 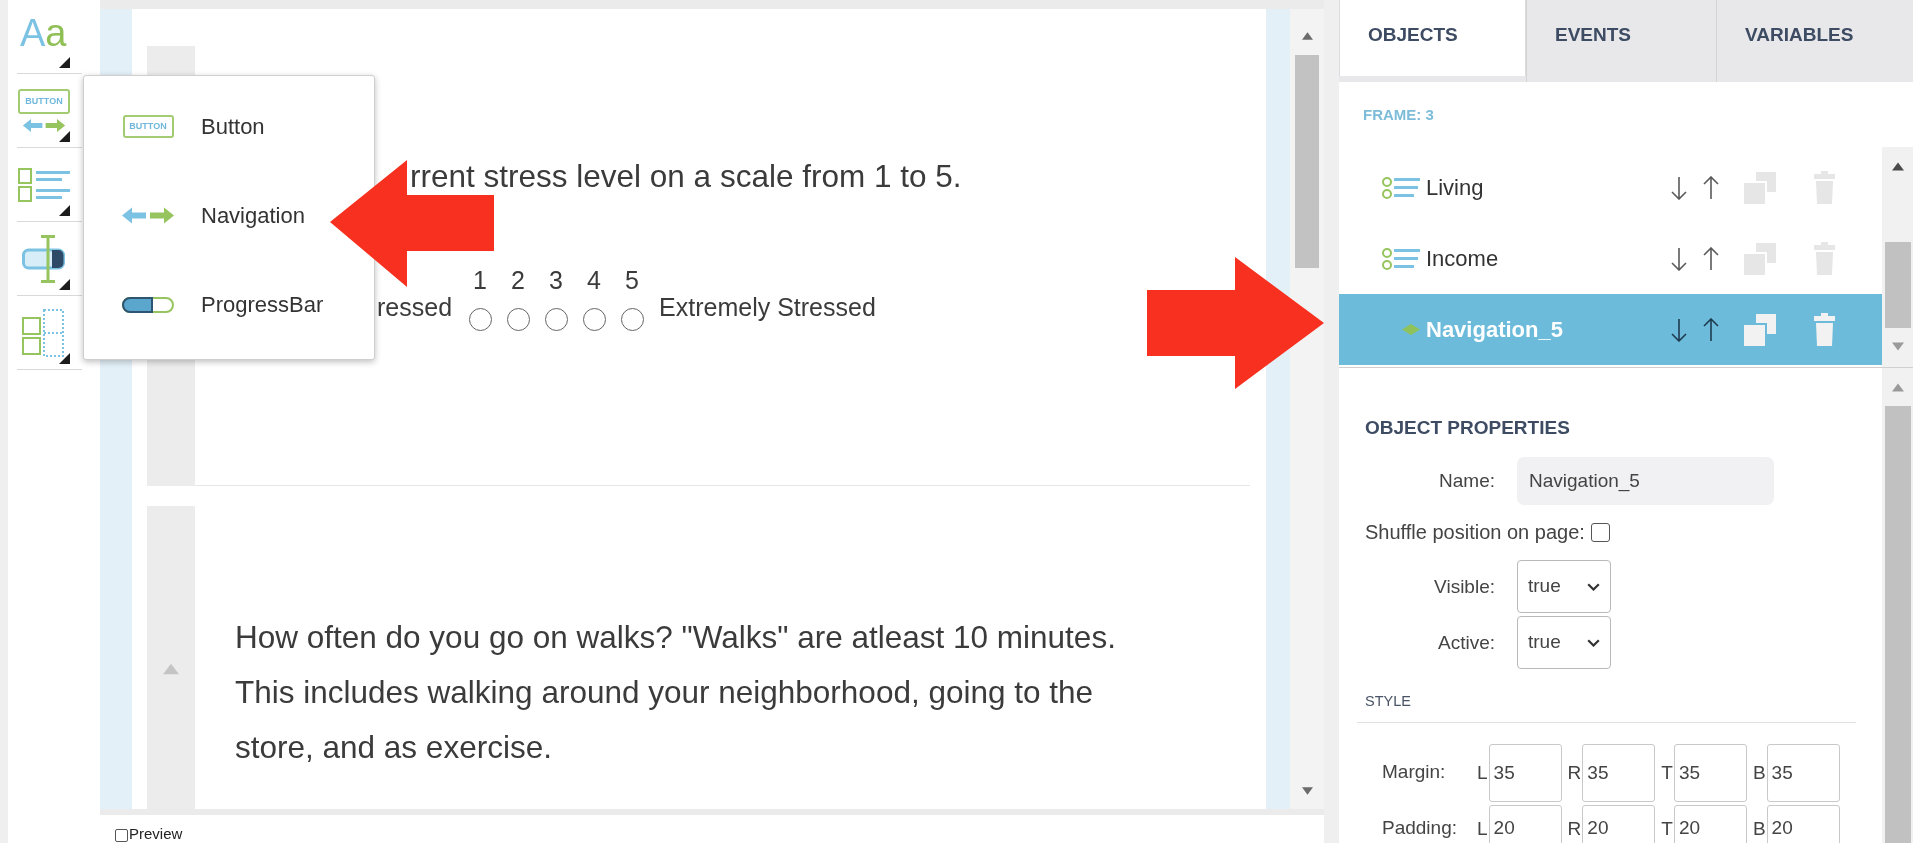 I want to click on scale-number: 3, so click(x=556, y=280).